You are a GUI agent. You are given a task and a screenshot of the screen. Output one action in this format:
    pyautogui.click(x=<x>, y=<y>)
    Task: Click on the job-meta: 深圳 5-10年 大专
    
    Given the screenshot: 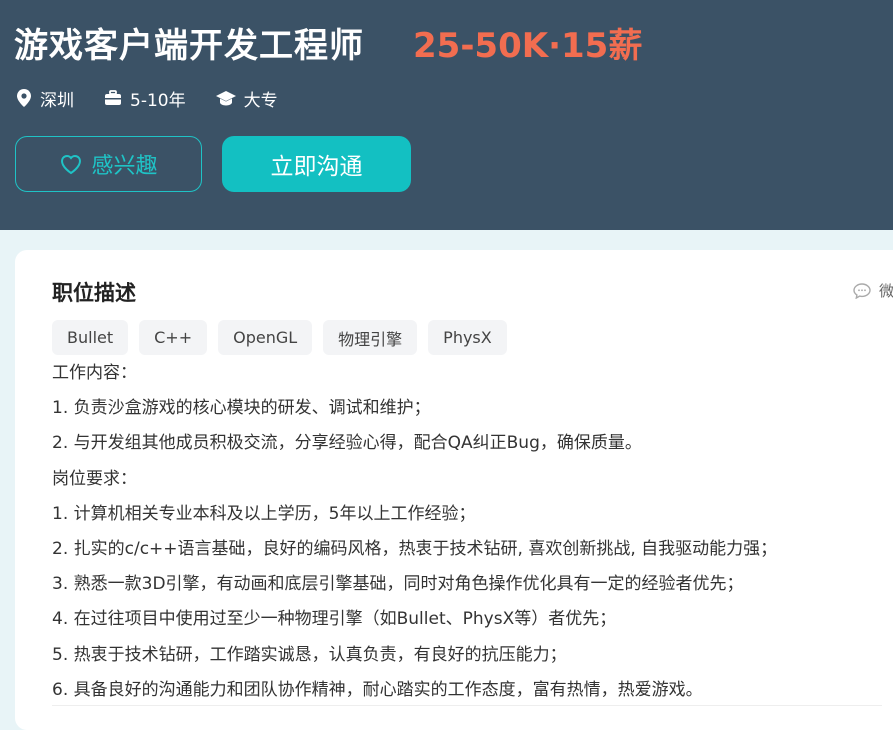 What is the action you would take?
    pyautogui.click(x=162, y=98)
    